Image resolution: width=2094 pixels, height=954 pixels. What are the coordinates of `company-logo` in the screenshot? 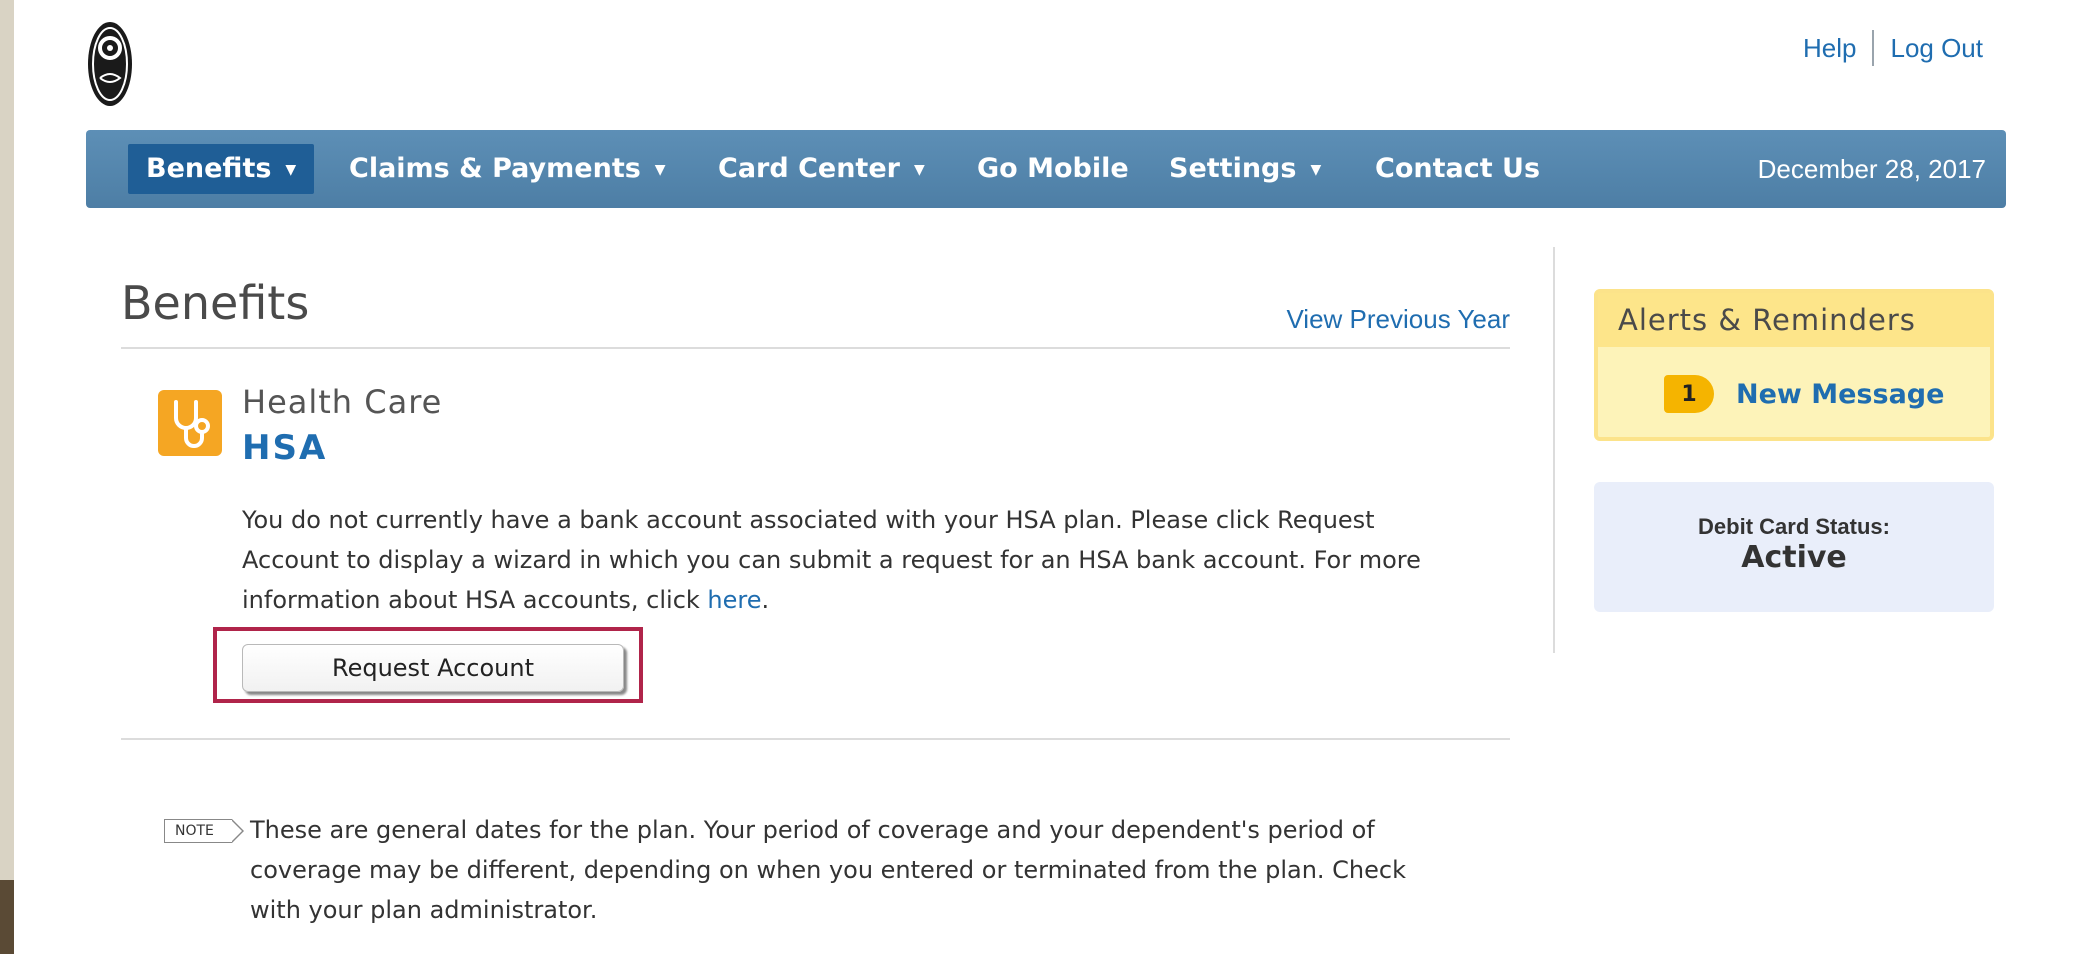 It's located at (110, 64).